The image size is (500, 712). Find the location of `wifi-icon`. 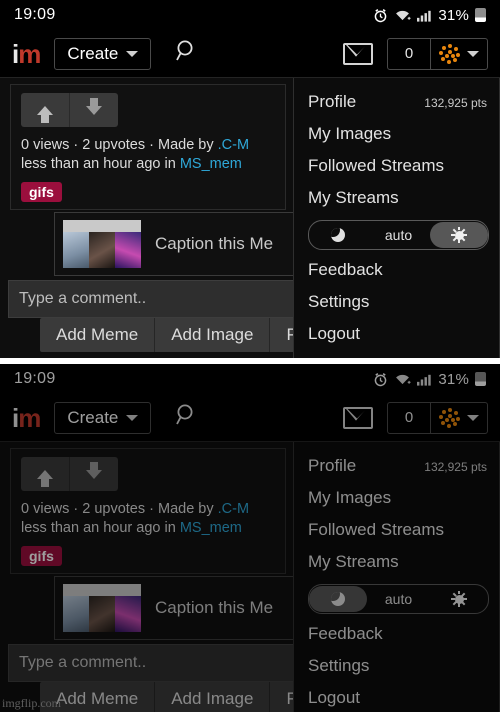

wifi-icon is located at coordinates (403, 379).